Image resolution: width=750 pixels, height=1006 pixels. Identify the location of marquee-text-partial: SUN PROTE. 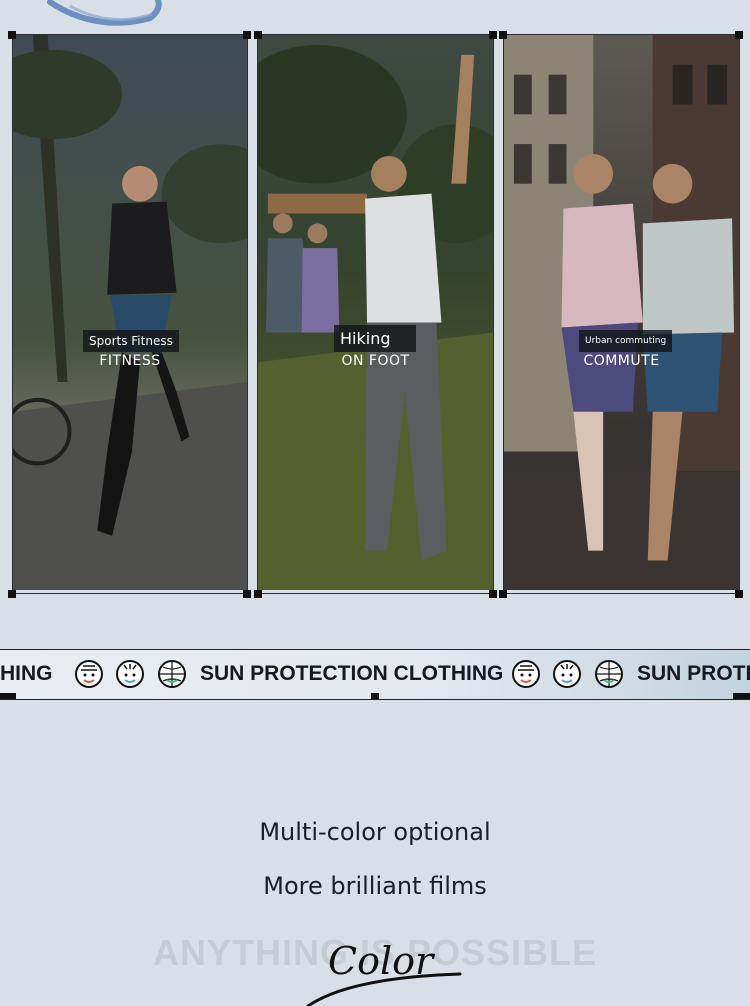
(693, 673).